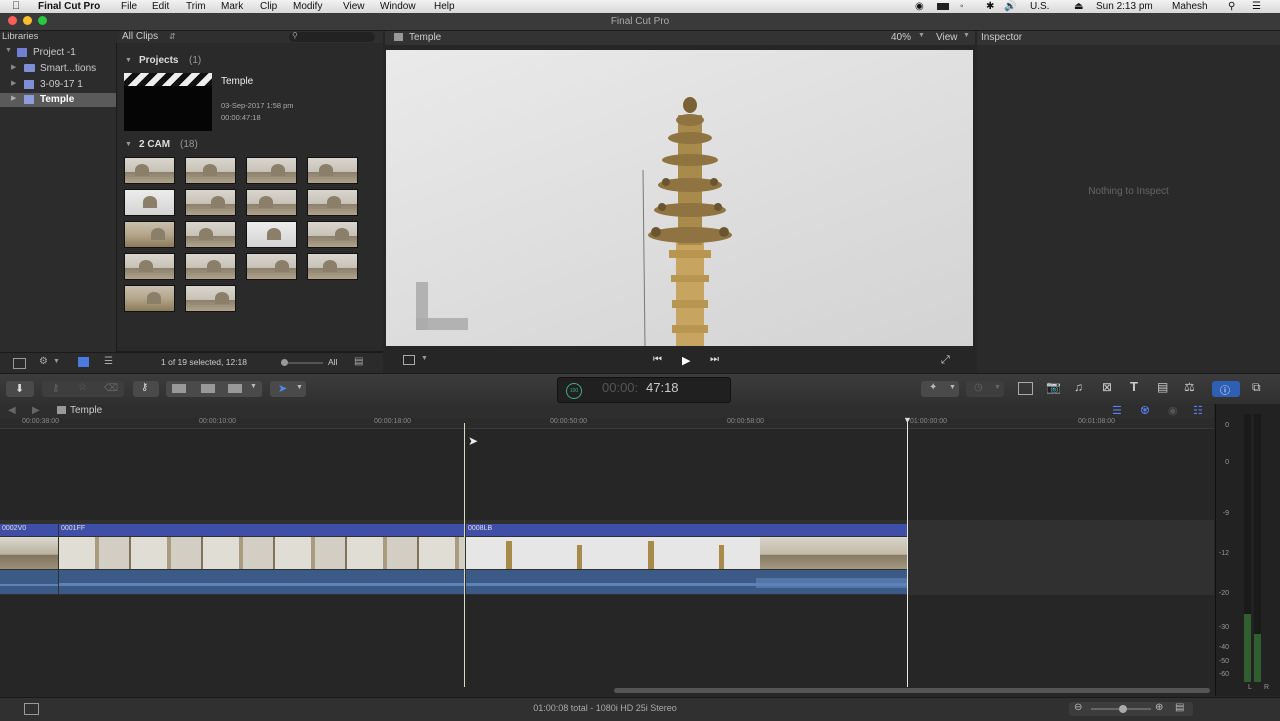 The width and height of the screenshot is (1280, 721). Describe the element at coordinates (966, 35) in the screenshot. I see `view-chevron-icon: ▼` at that location.